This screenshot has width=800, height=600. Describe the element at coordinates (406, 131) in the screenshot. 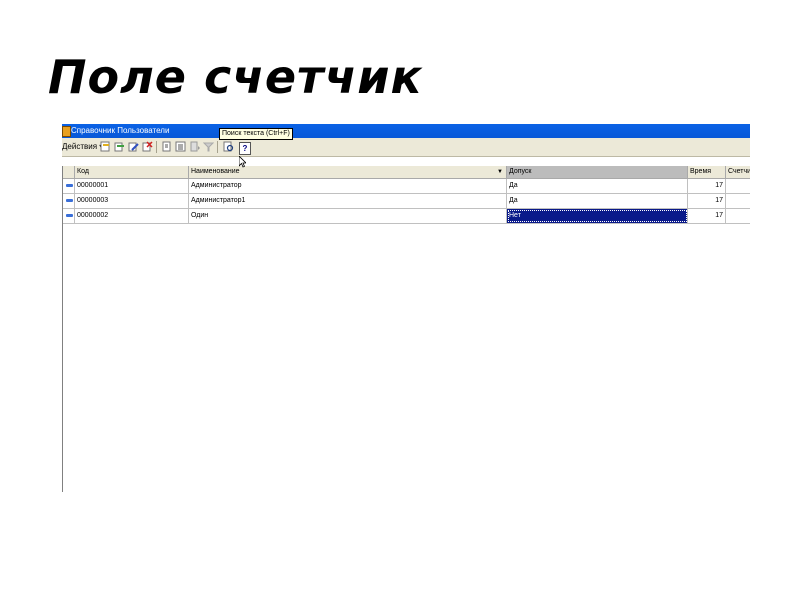

I see `window-titlebar: Справочник Пользователи` at that location.